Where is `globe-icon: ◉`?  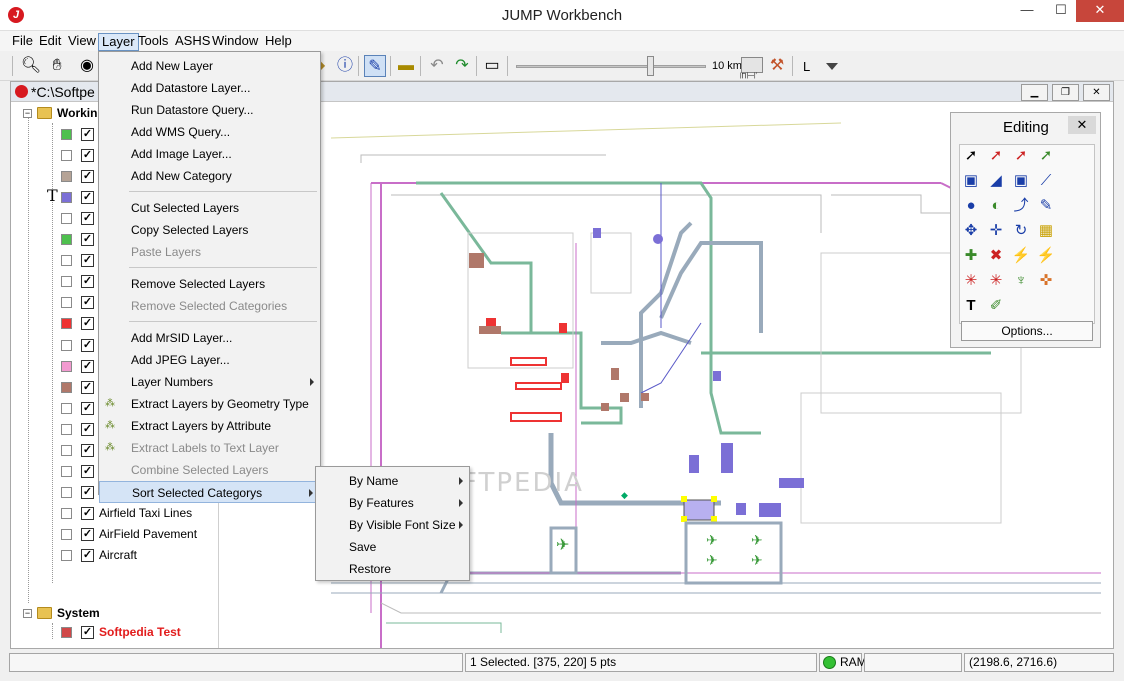 globe-icon: ◉ is located at coordinates (87, 66).